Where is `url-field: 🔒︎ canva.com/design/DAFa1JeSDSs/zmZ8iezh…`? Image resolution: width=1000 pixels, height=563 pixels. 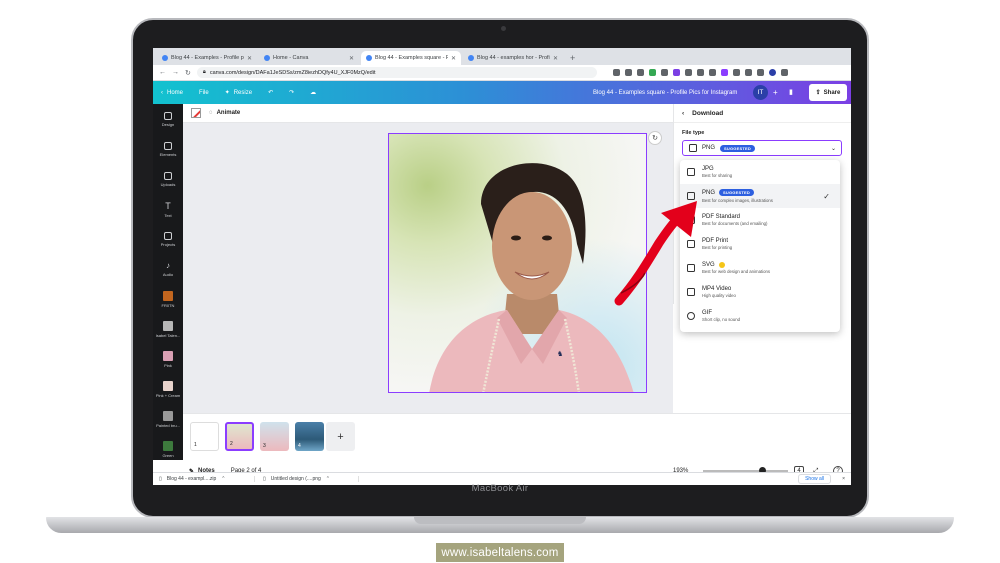
url-field: 🔒︎ canva.com/design/DAFa1JeSDSs/zmZ8iezh… is located at coordinates (396, 72).